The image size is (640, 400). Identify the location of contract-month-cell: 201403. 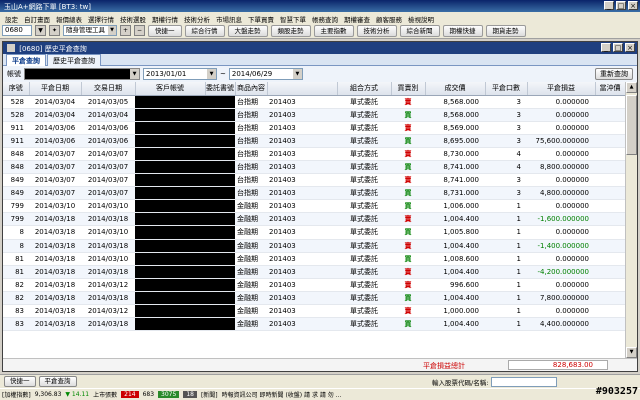
(302, 128).